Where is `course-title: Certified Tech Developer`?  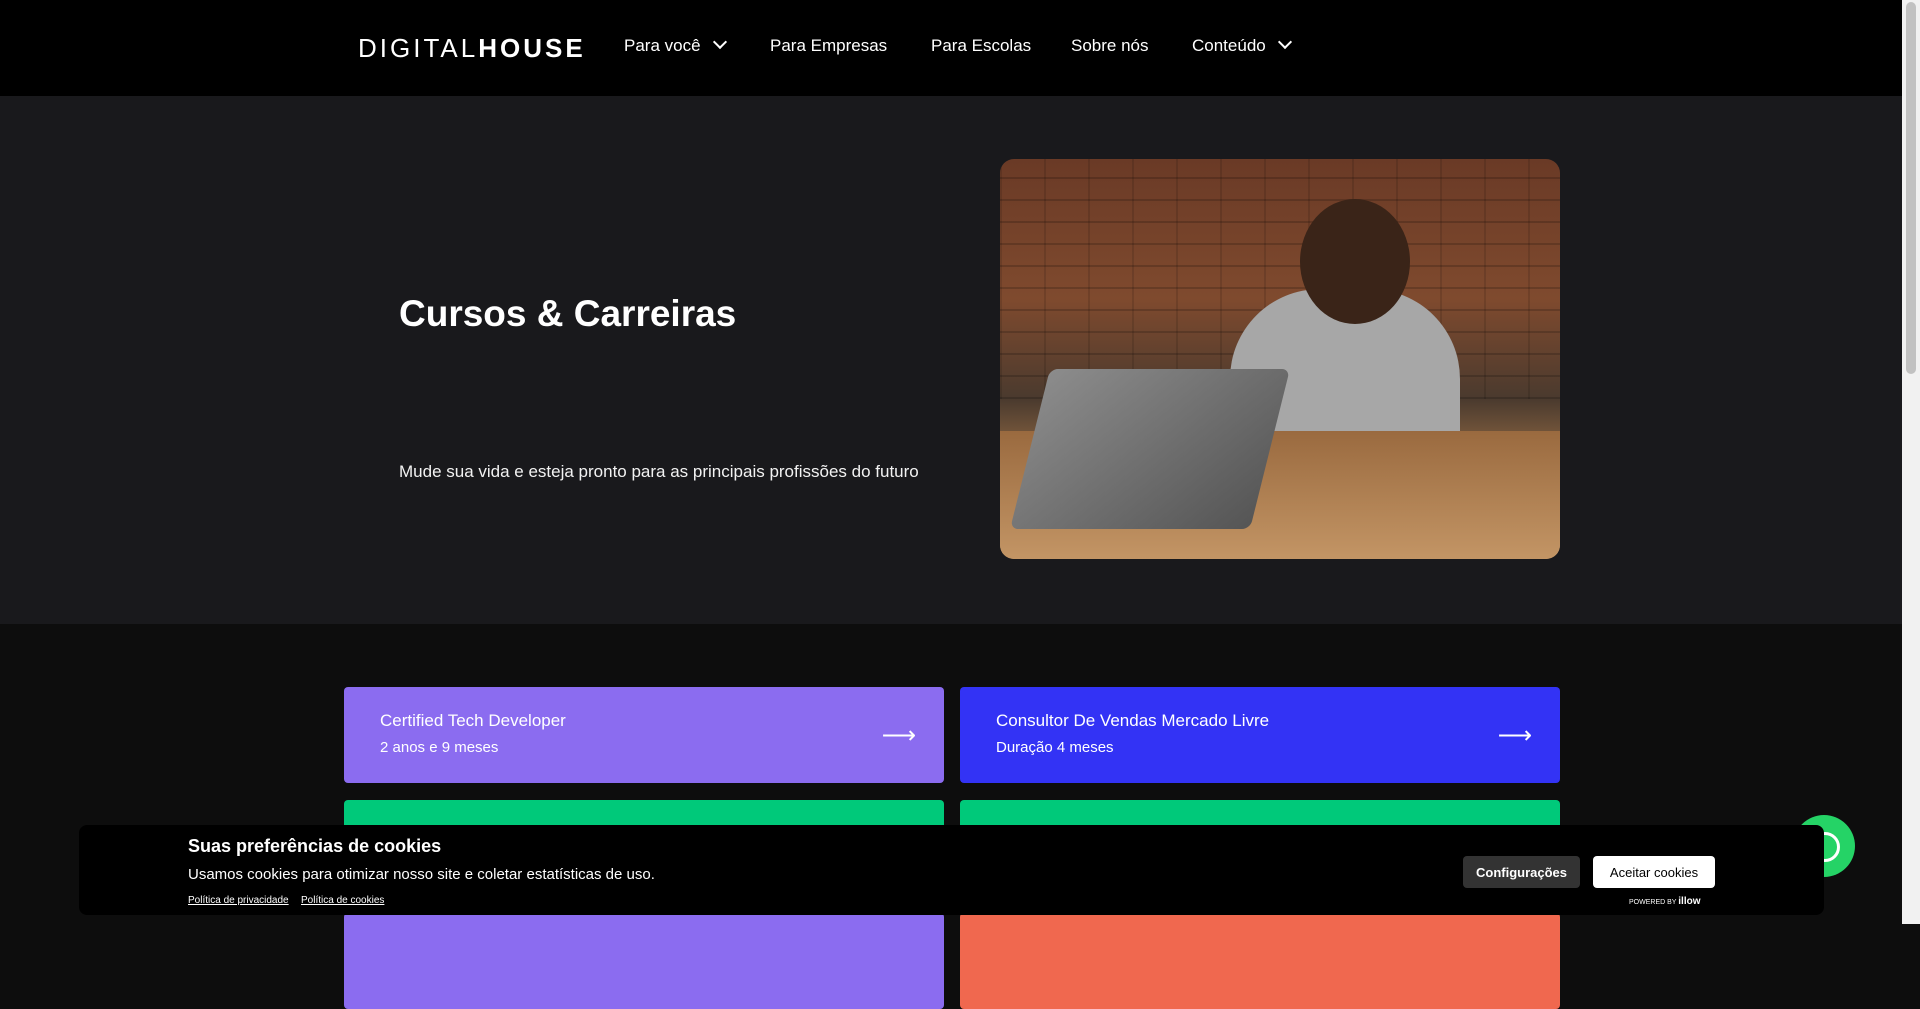
course-title: Certified Tech Developer is located at coordinates (473, 720).